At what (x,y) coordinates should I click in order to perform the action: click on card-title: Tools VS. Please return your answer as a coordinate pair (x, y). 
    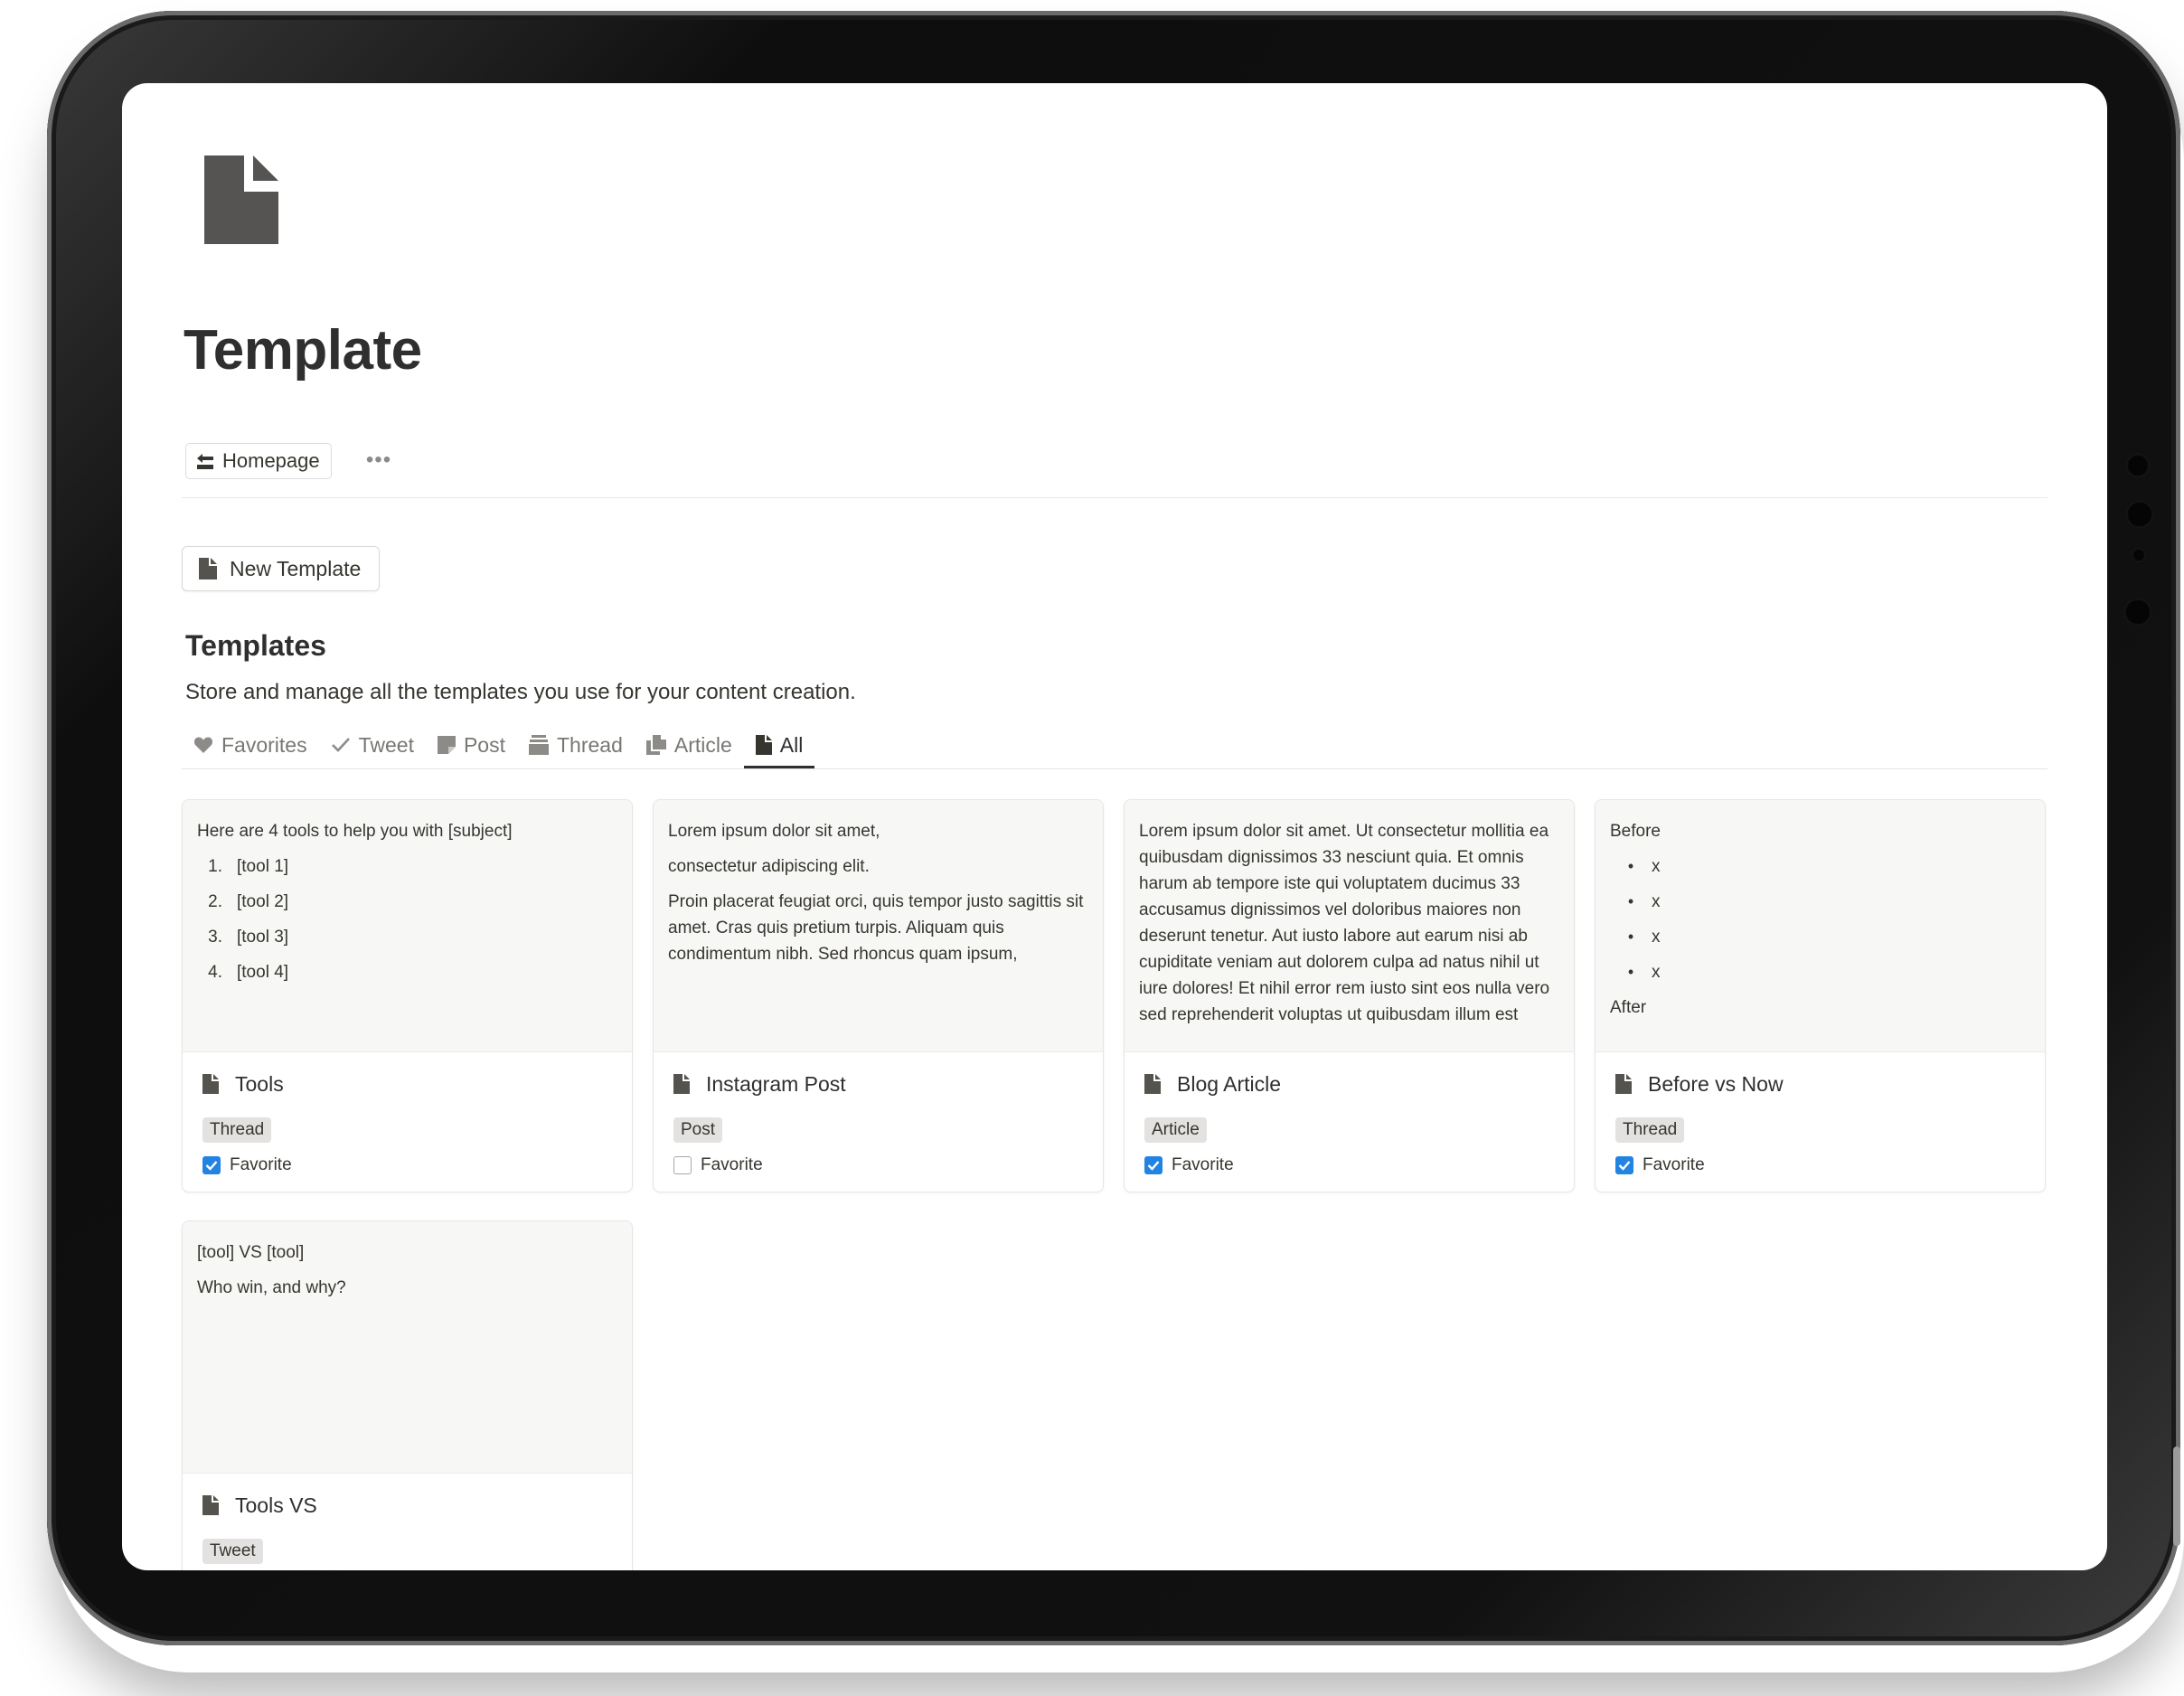
    Looking at the image, I should click on (409, 1505).